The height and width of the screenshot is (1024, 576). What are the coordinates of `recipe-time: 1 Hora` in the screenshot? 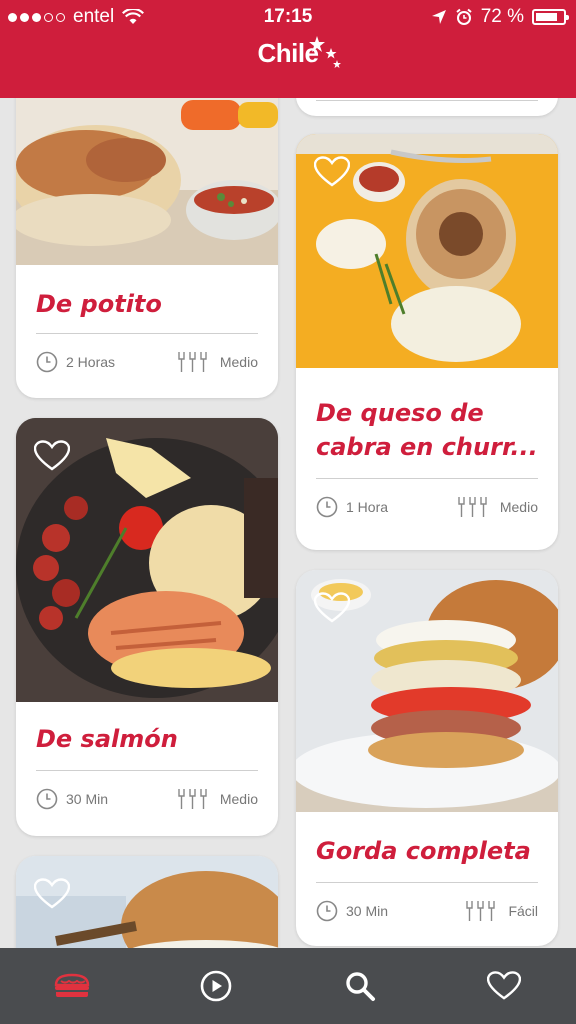 It's located at (352, 507).